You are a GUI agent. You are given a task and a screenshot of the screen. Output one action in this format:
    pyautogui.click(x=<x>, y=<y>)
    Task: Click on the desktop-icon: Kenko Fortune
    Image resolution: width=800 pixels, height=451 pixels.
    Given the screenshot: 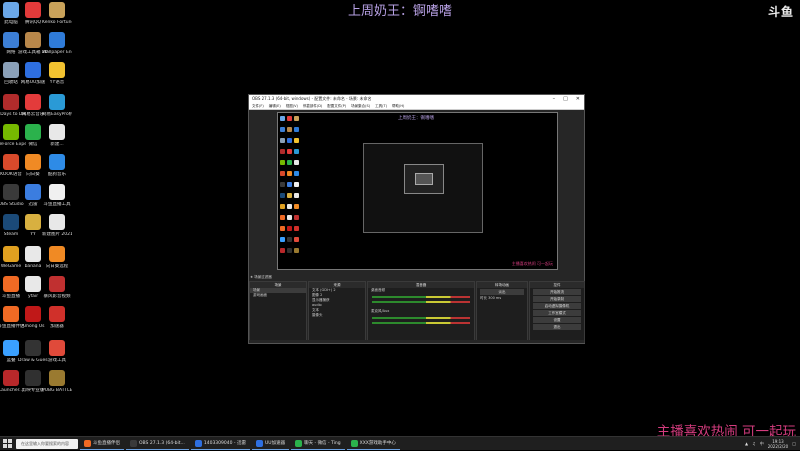 What is the action you would take?
    pyautogui.click(x=57, y=19)
    